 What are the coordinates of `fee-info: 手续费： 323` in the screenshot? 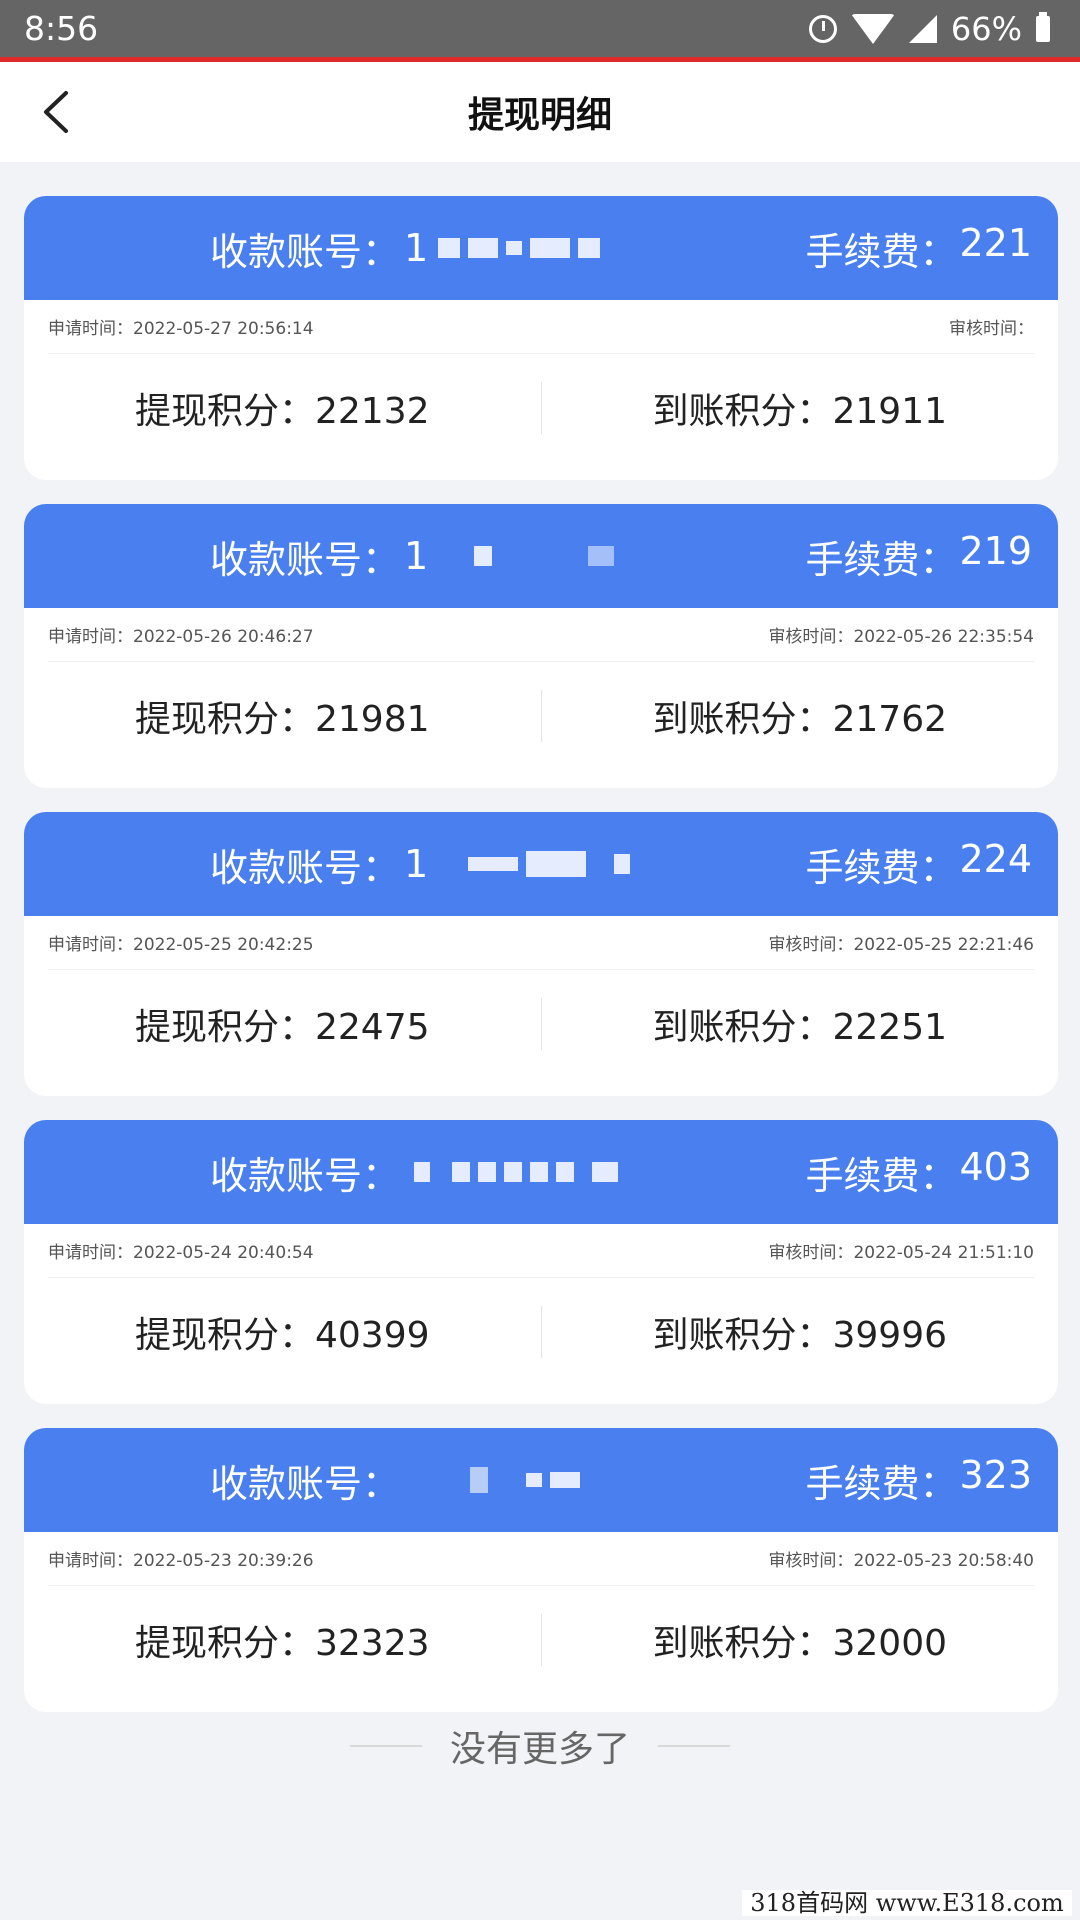 It's located at (918, 1480).